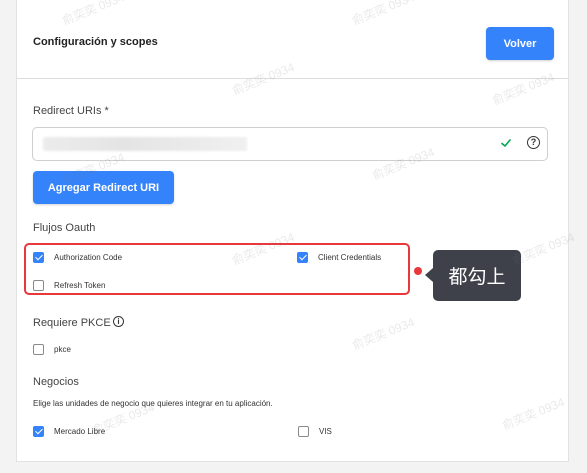  What do you see at coordinates (533, 142) in the screenshot?
I see `question-circle-icon: ?` at bounding box center [533, 142].